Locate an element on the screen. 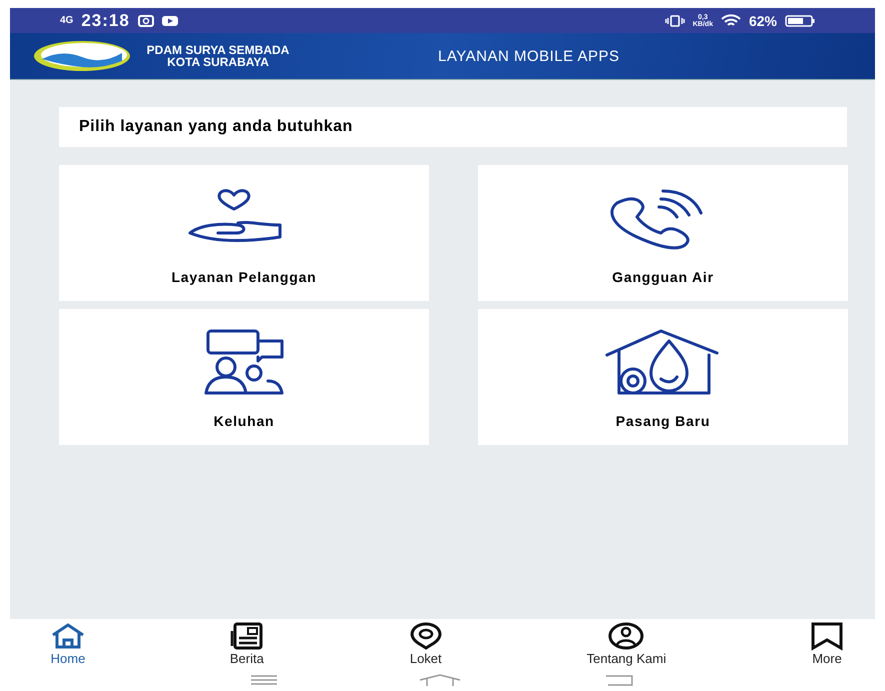  organization-city: KOTA SURABAYA is located at coordinates (218, 62).